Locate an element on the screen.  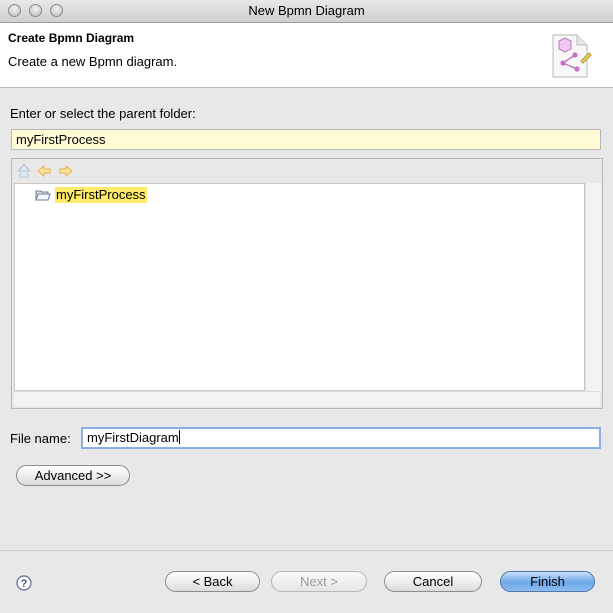
wizard-title: Create Bpmn Diagram is located at coordinates (71, 38).